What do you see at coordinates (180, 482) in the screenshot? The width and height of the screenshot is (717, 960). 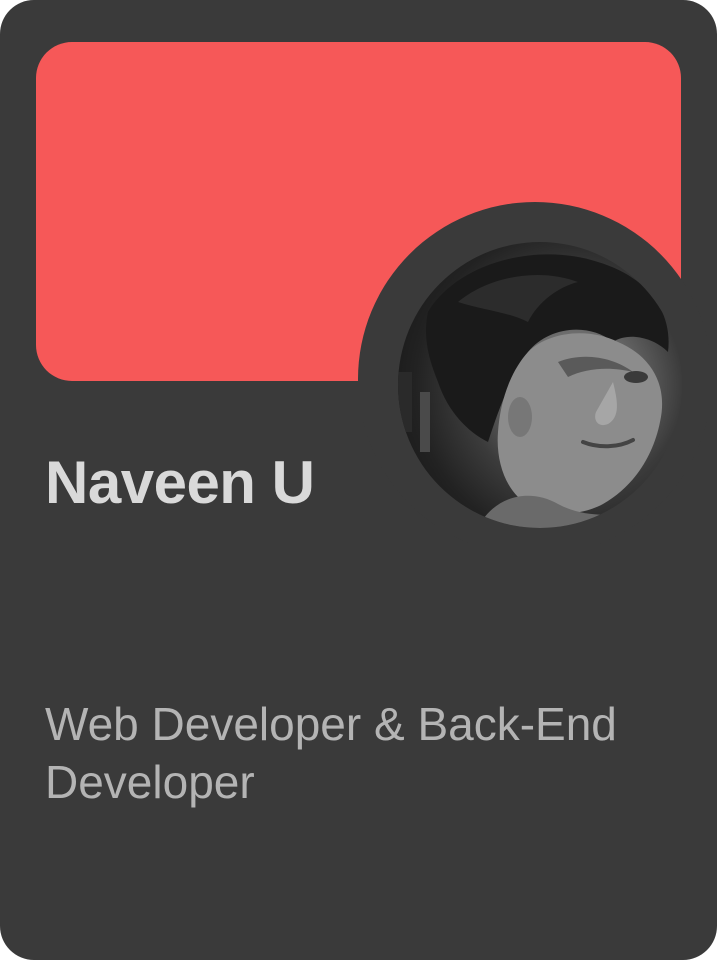 I see `profile-name: Naveen U` at bounding box center [180, 482].